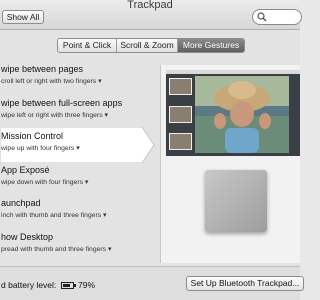  I want to click on gesture-label: aunchpad, so click(21, 203).